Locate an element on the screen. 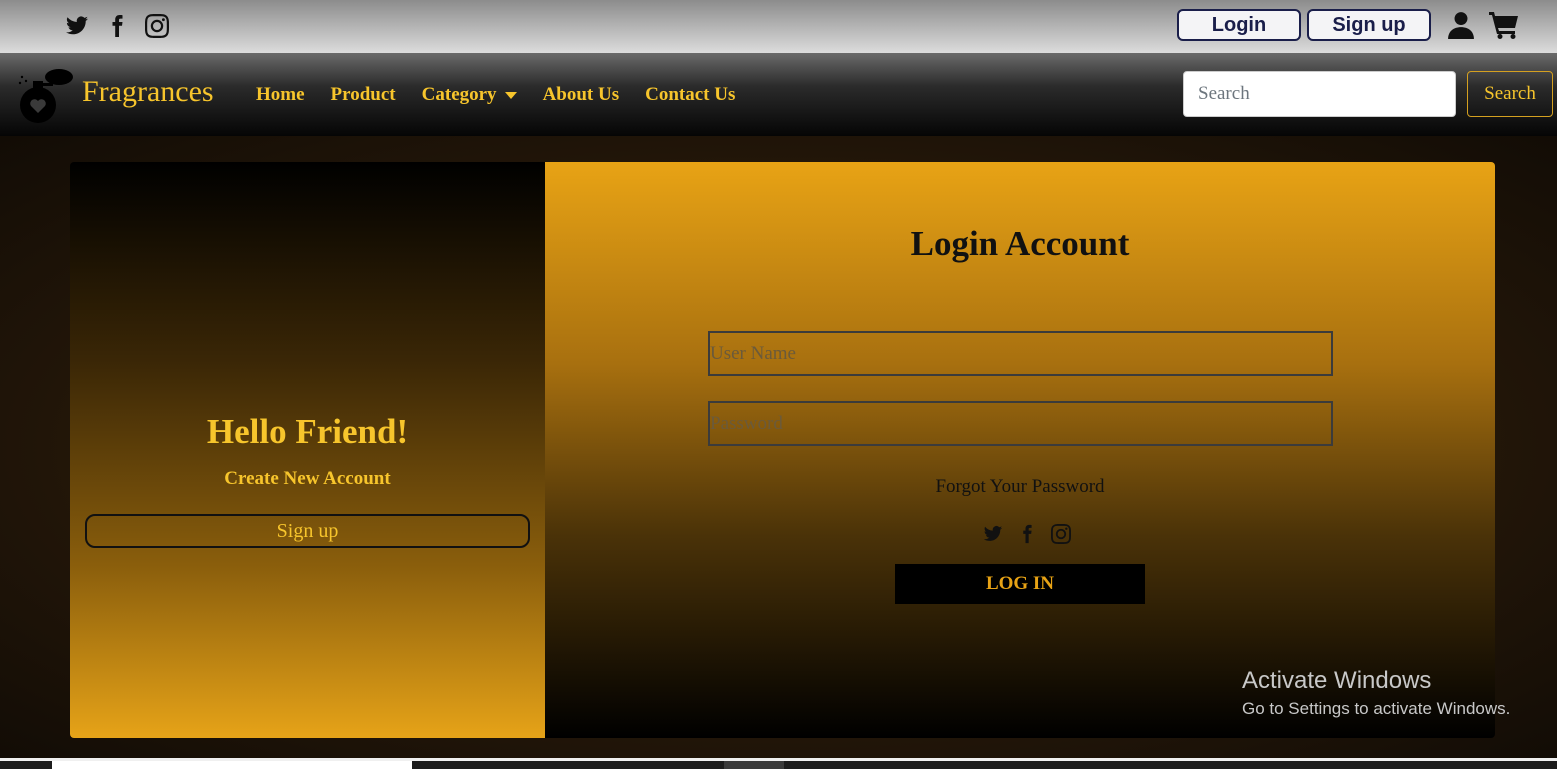 The width and height of the screenshot is (1557, 769). nav-contact-us: Contact Us is located at coordinates (690, 95).